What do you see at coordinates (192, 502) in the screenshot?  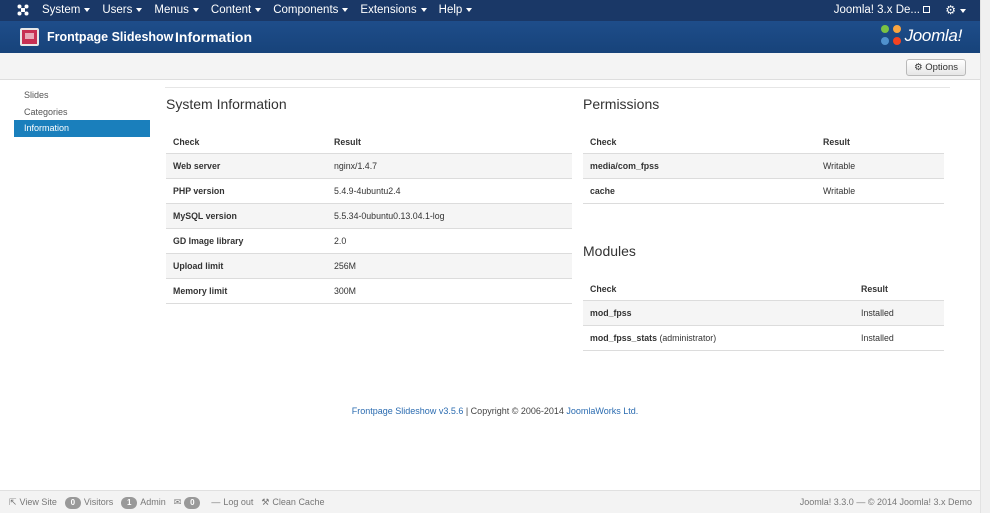 I see `messages-badge: 0` at bounding box center [192, 502].